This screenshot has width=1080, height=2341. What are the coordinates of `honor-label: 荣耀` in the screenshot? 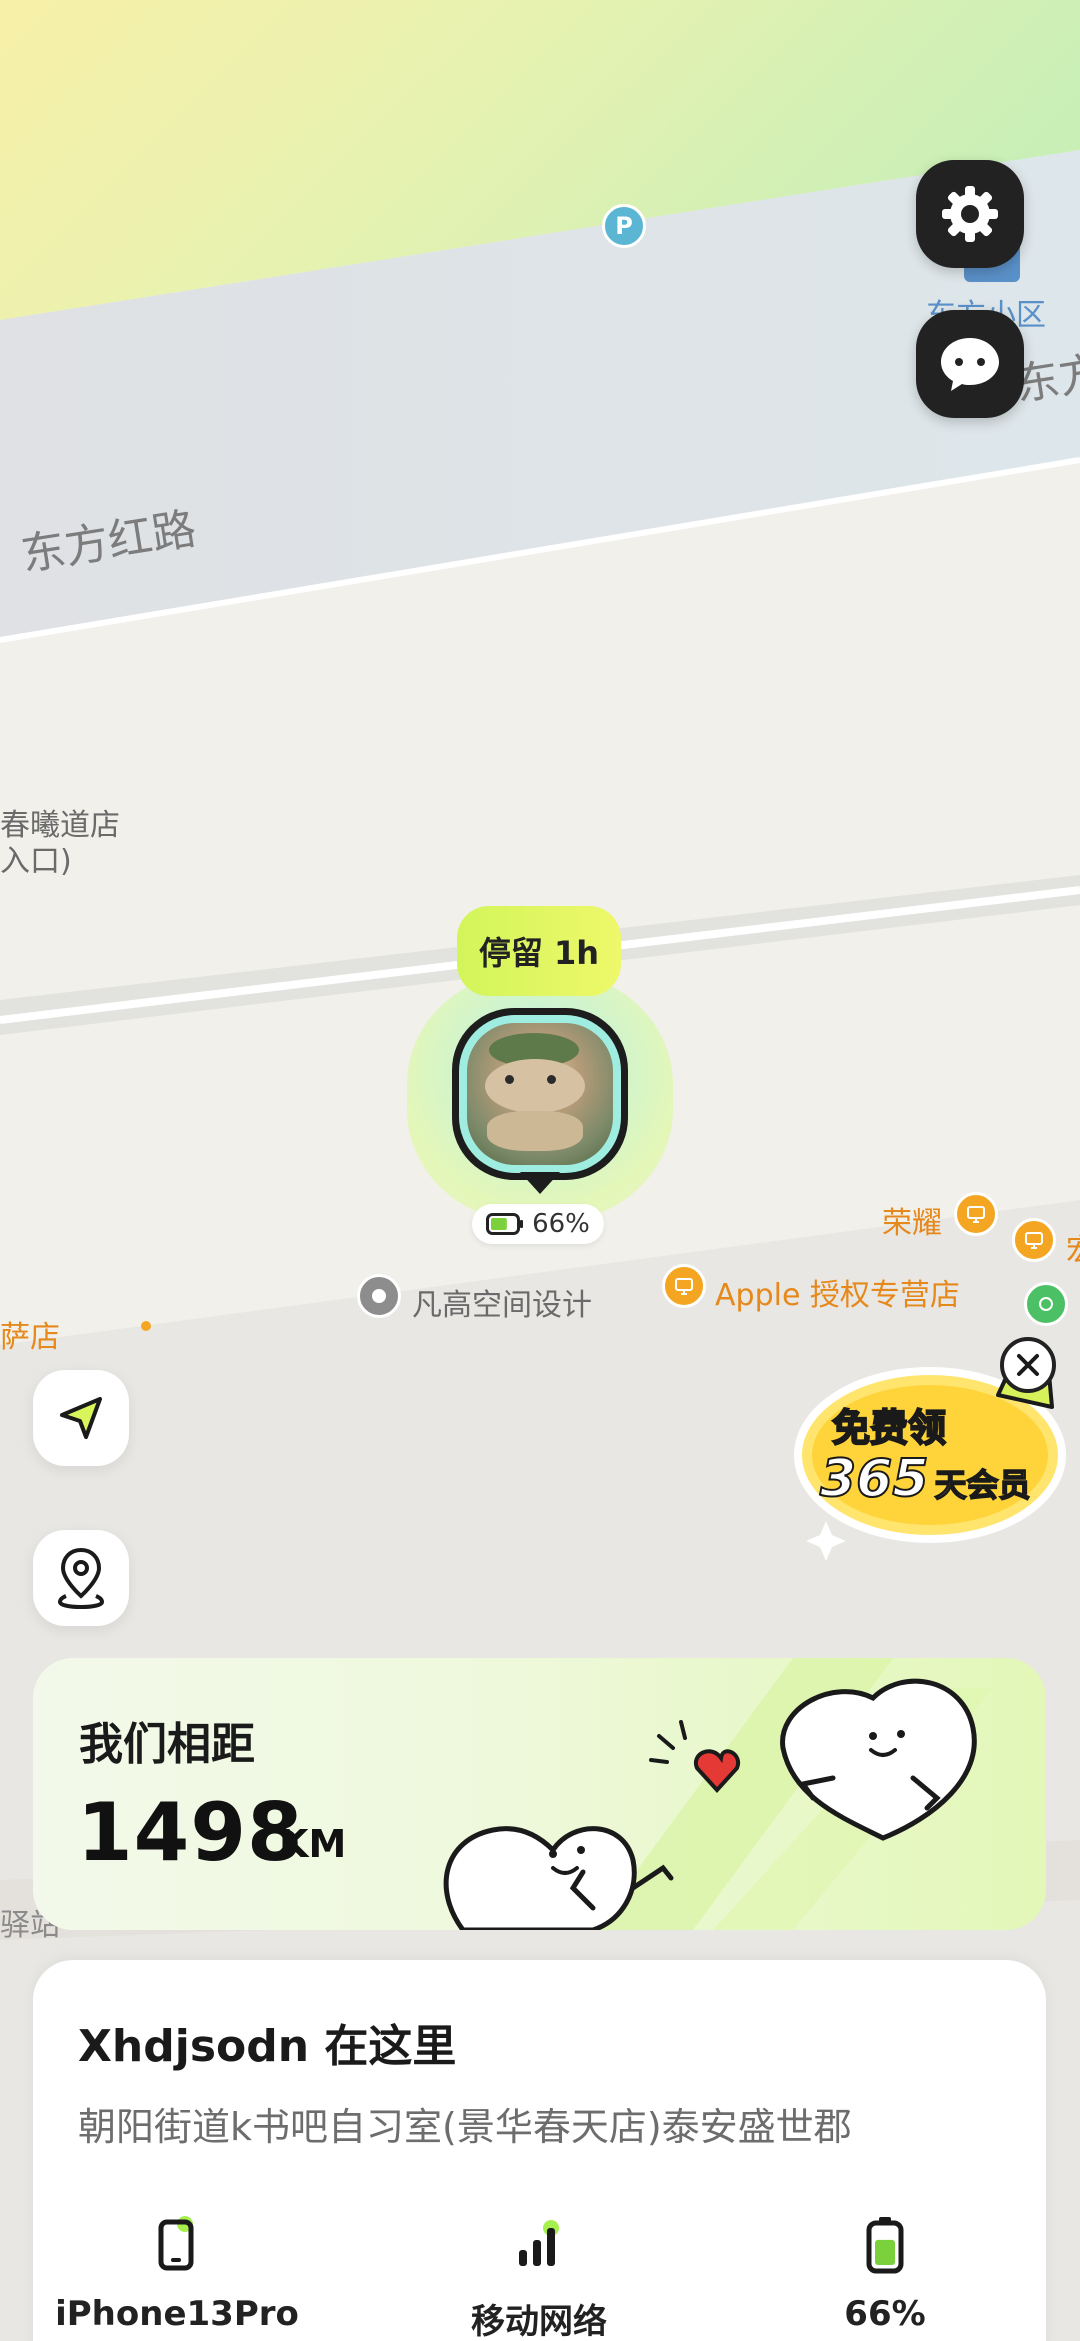 It's located at (912, 1223).